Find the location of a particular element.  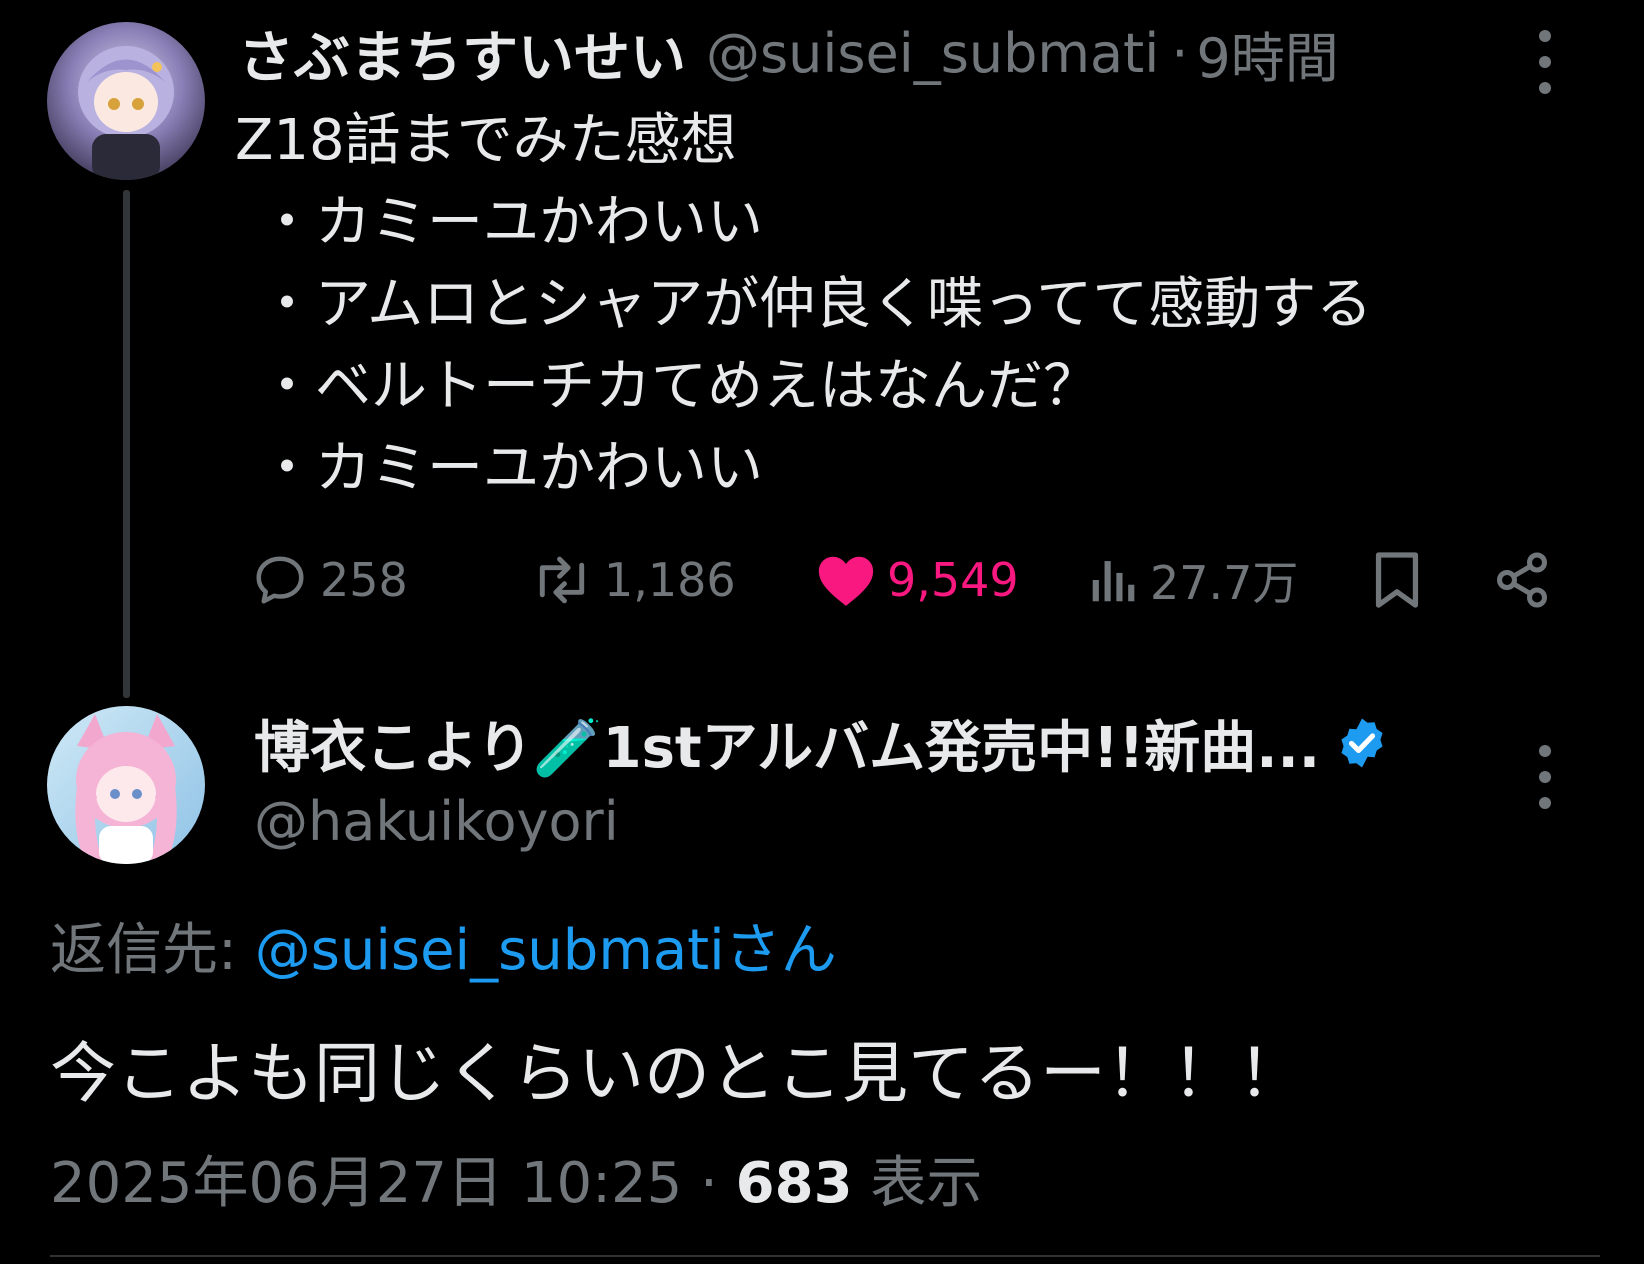

views-button: 27.7万 is located at coordinates (1193, 580).